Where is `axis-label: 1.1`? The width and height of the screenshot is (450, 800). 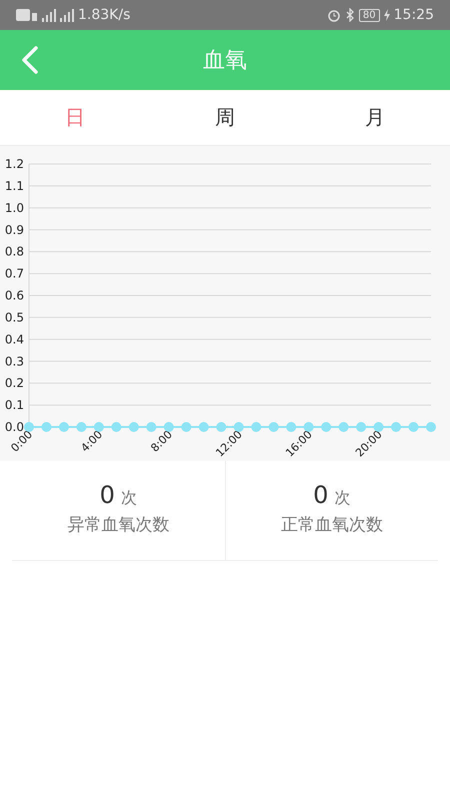 axis-label: 1.1 is located at coordinates (14, 185).